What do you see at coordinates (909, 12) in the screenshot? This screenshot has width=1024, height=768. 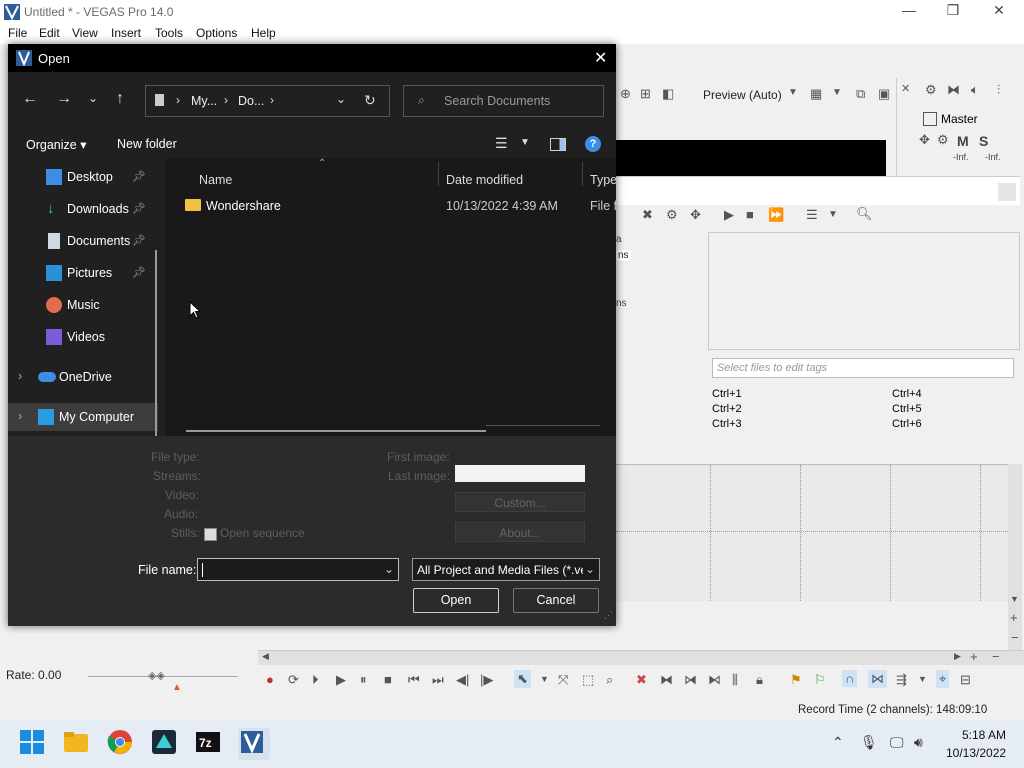 I see `minimize-button: —` at bounding box center [909, 12].